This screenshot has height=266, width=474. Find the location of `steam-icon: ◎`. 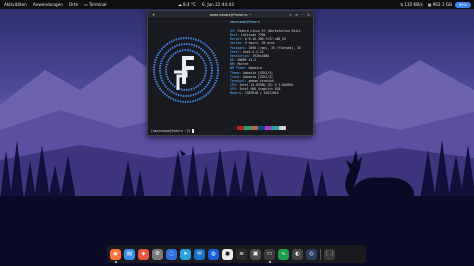

steam-icon: ◎ is located at coordinates (311, 254).